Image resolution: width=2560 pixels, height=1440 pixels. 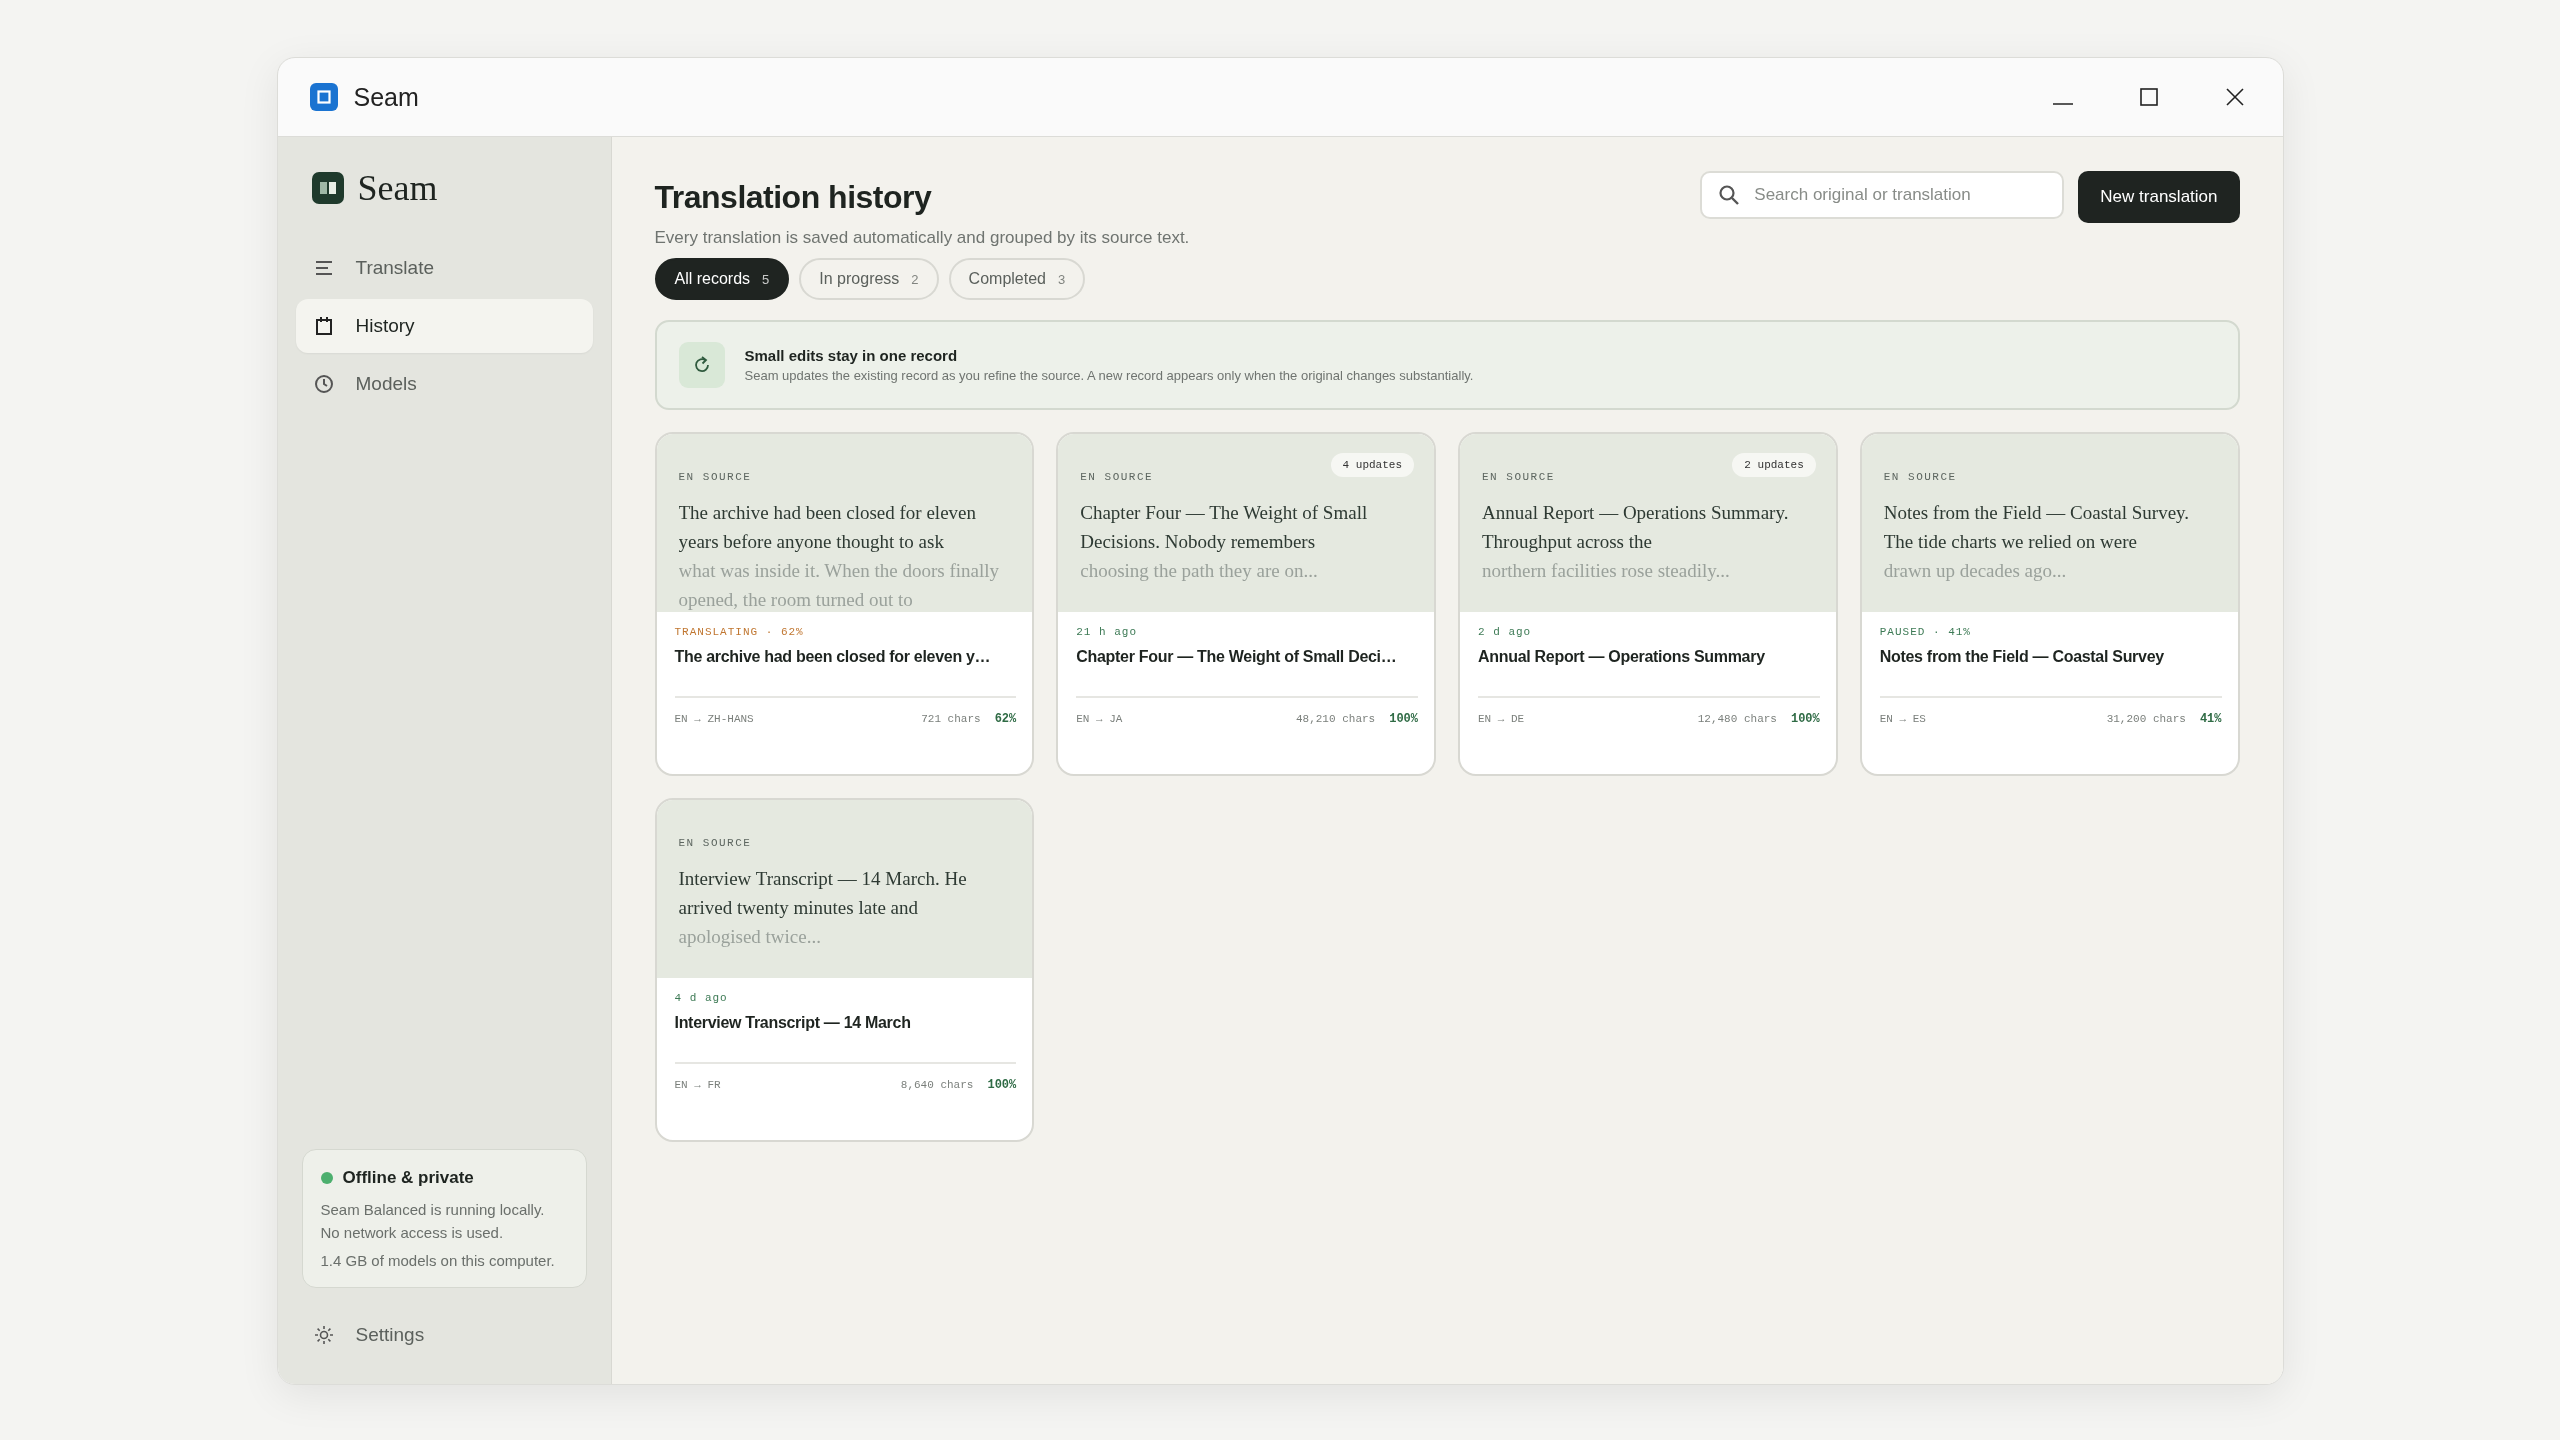 I want to click on storage-note: 1.4 GB of models on this computer., so click(x=438, y=1260).